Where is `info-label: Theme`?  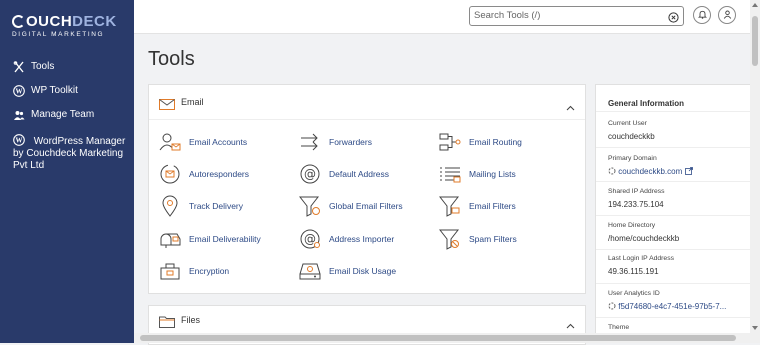
info-label: Theme is located at coordinates (619, 327).